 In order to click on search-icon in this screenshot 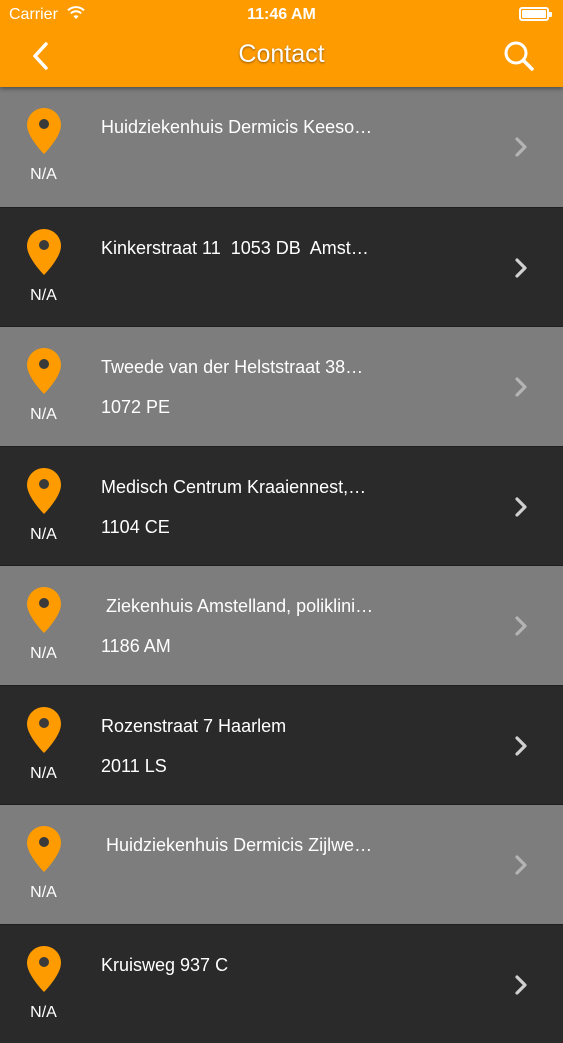, I will do `click(519, 56)`.